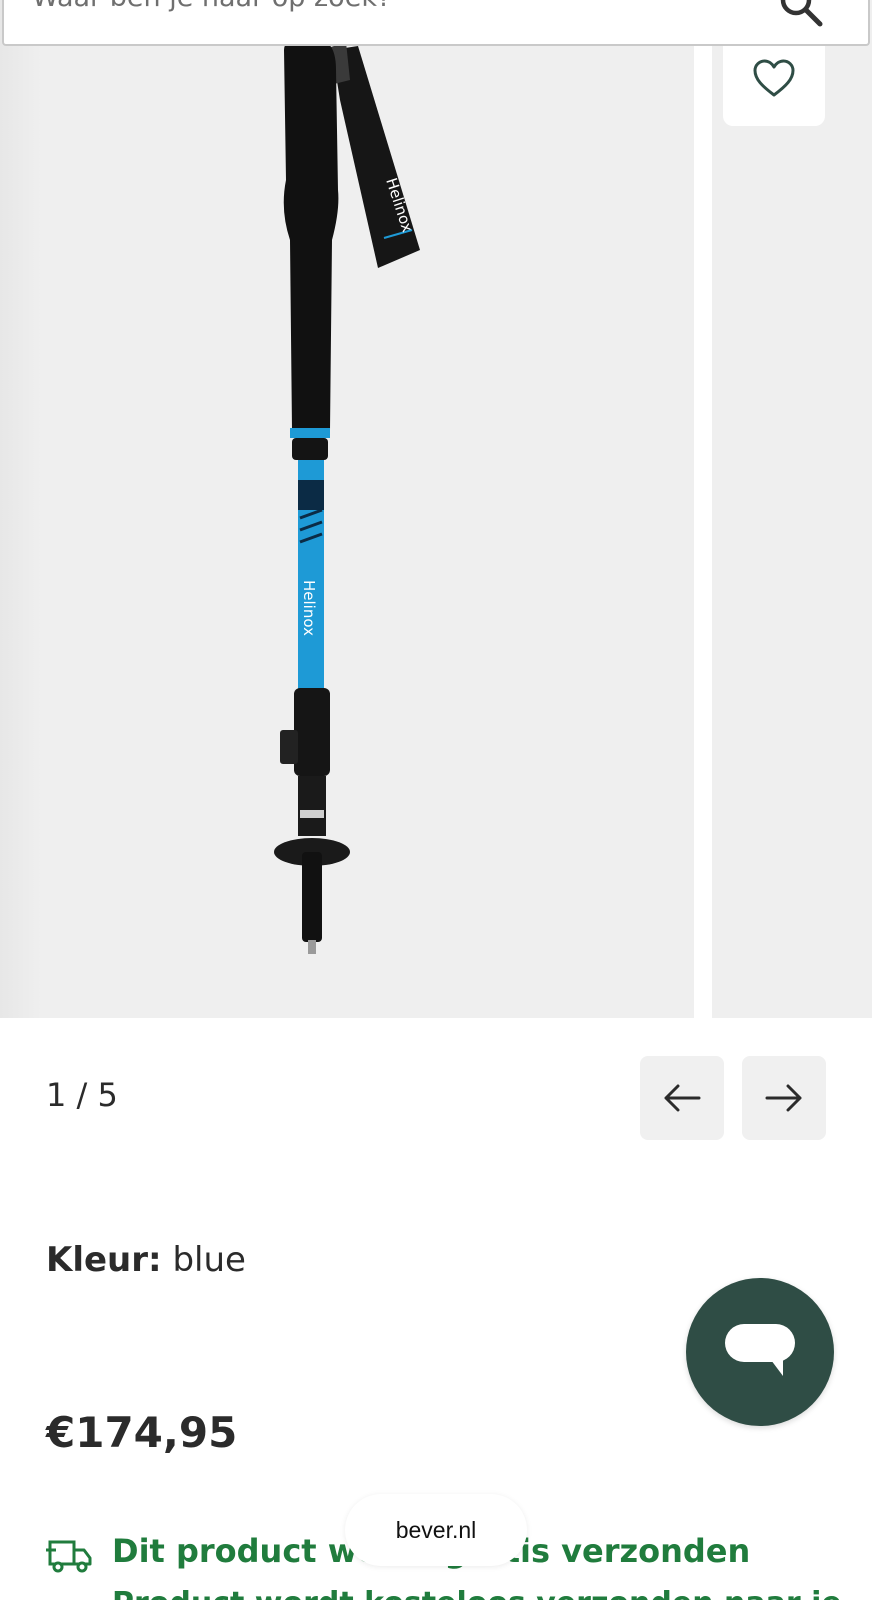  What do you see at coordinates (69, 1556) in the screenshot?
I see `truck-icon` at bounding box center [69, 1556].